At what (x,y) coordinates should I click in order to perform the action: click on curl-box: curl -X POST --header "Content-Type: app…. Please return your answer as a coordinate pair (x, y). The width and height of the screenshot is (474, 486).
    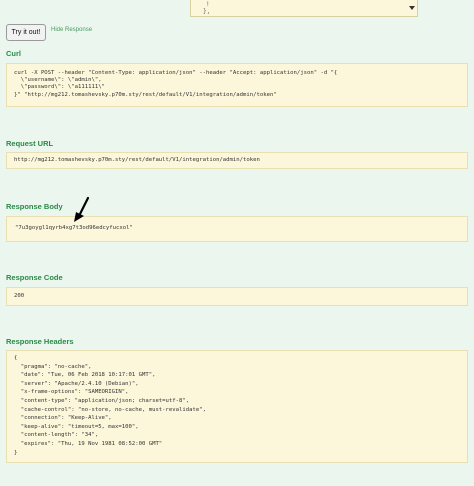
    Looking at the image, I should click on (237, 85).